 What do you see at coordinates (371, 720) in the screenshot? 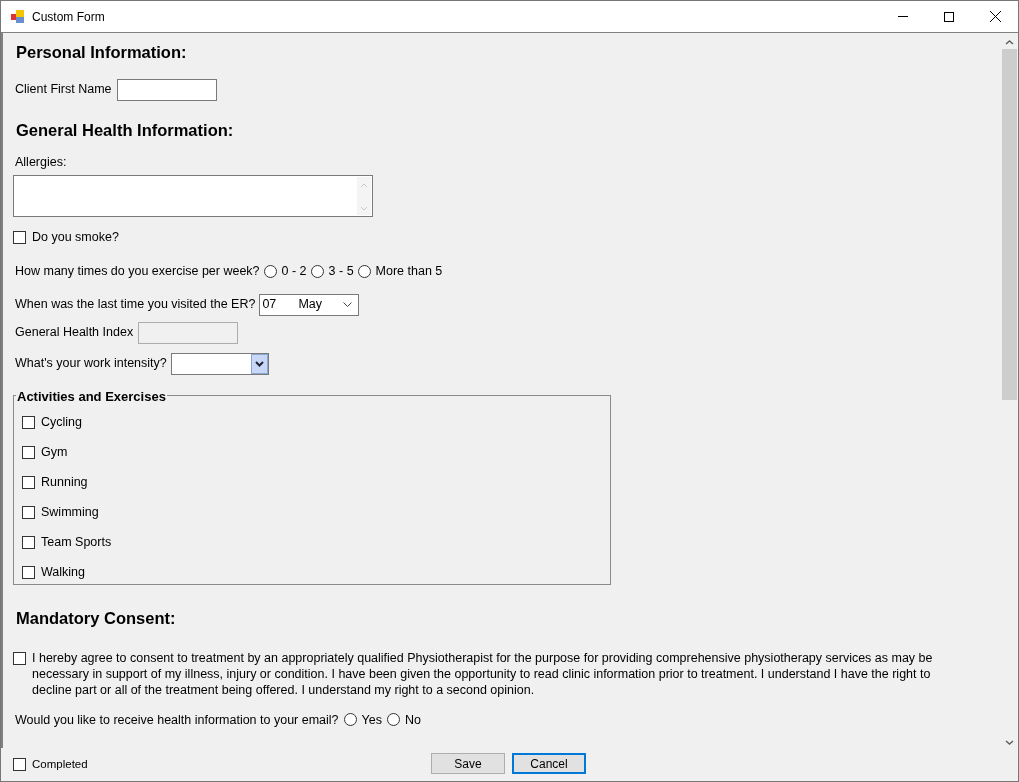
I see `radio-label: Yes` at bounding box center [371, 720].